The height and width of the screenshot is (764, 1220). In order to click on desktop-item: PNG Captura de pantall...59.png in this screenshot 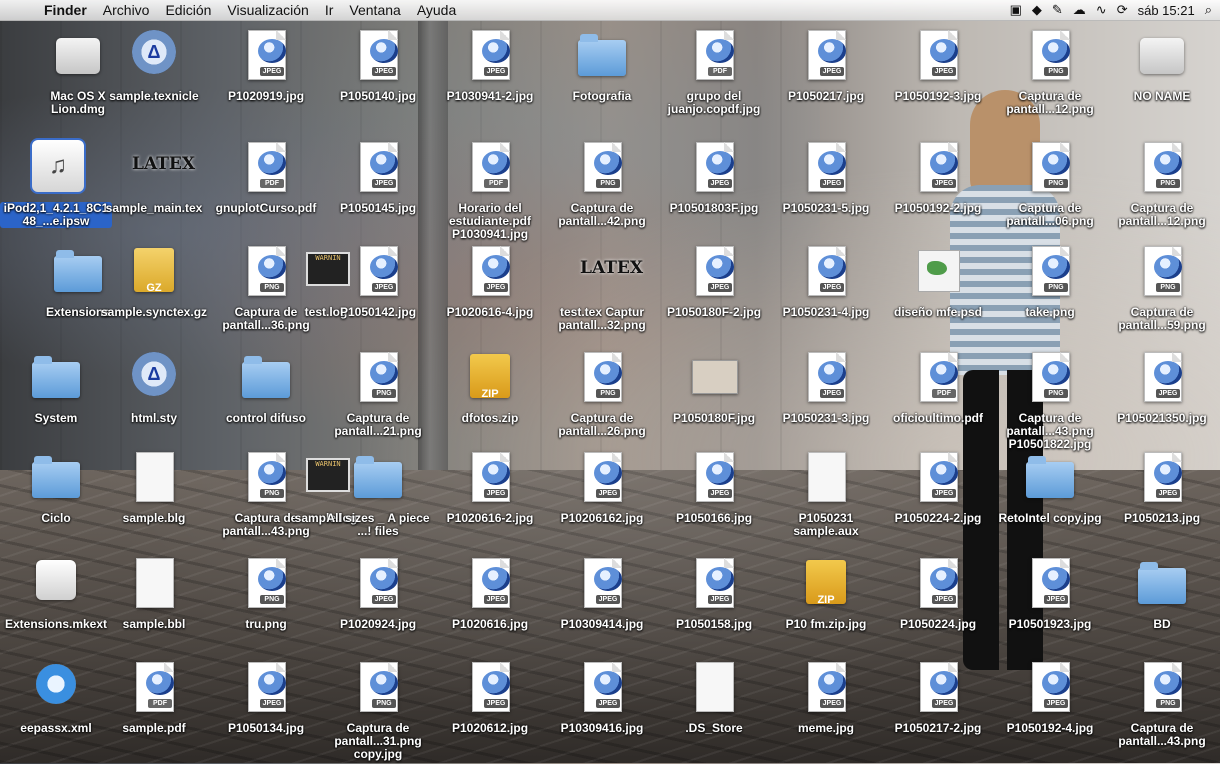, I will do `click(1162, 296)`.